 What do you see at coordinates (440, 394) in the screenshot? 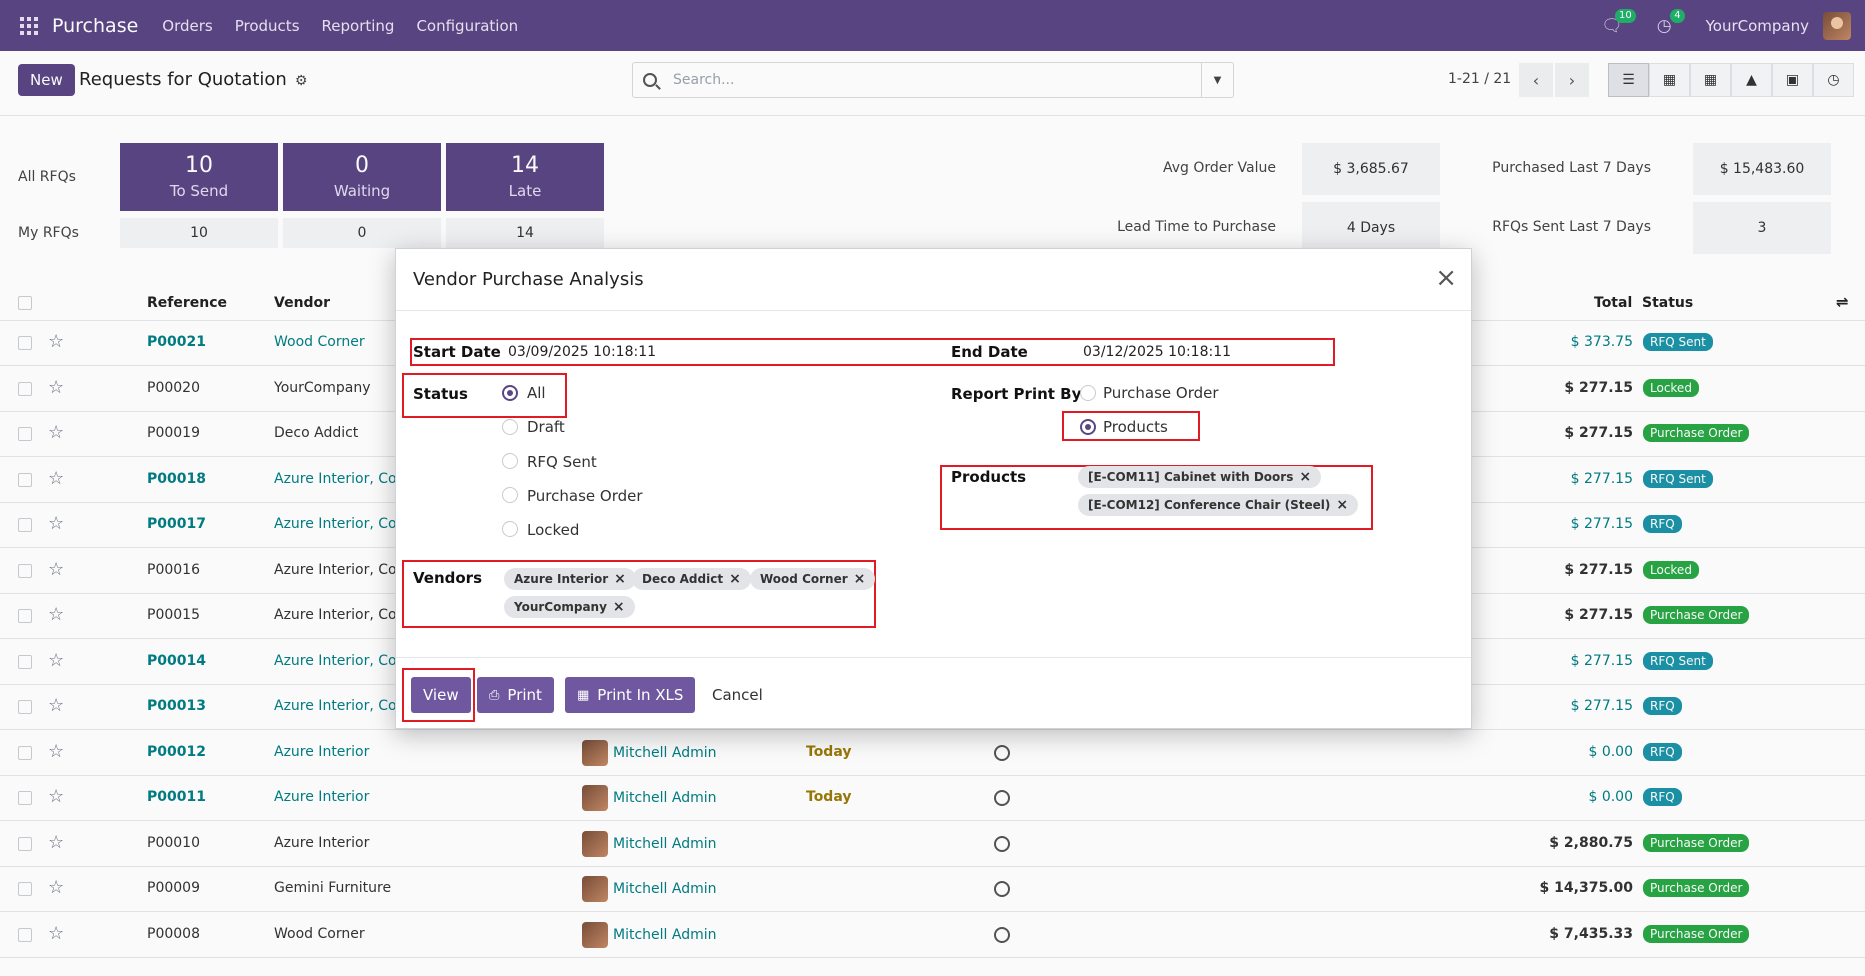
I see `status-label: Status` at bounding box center [440, 394].